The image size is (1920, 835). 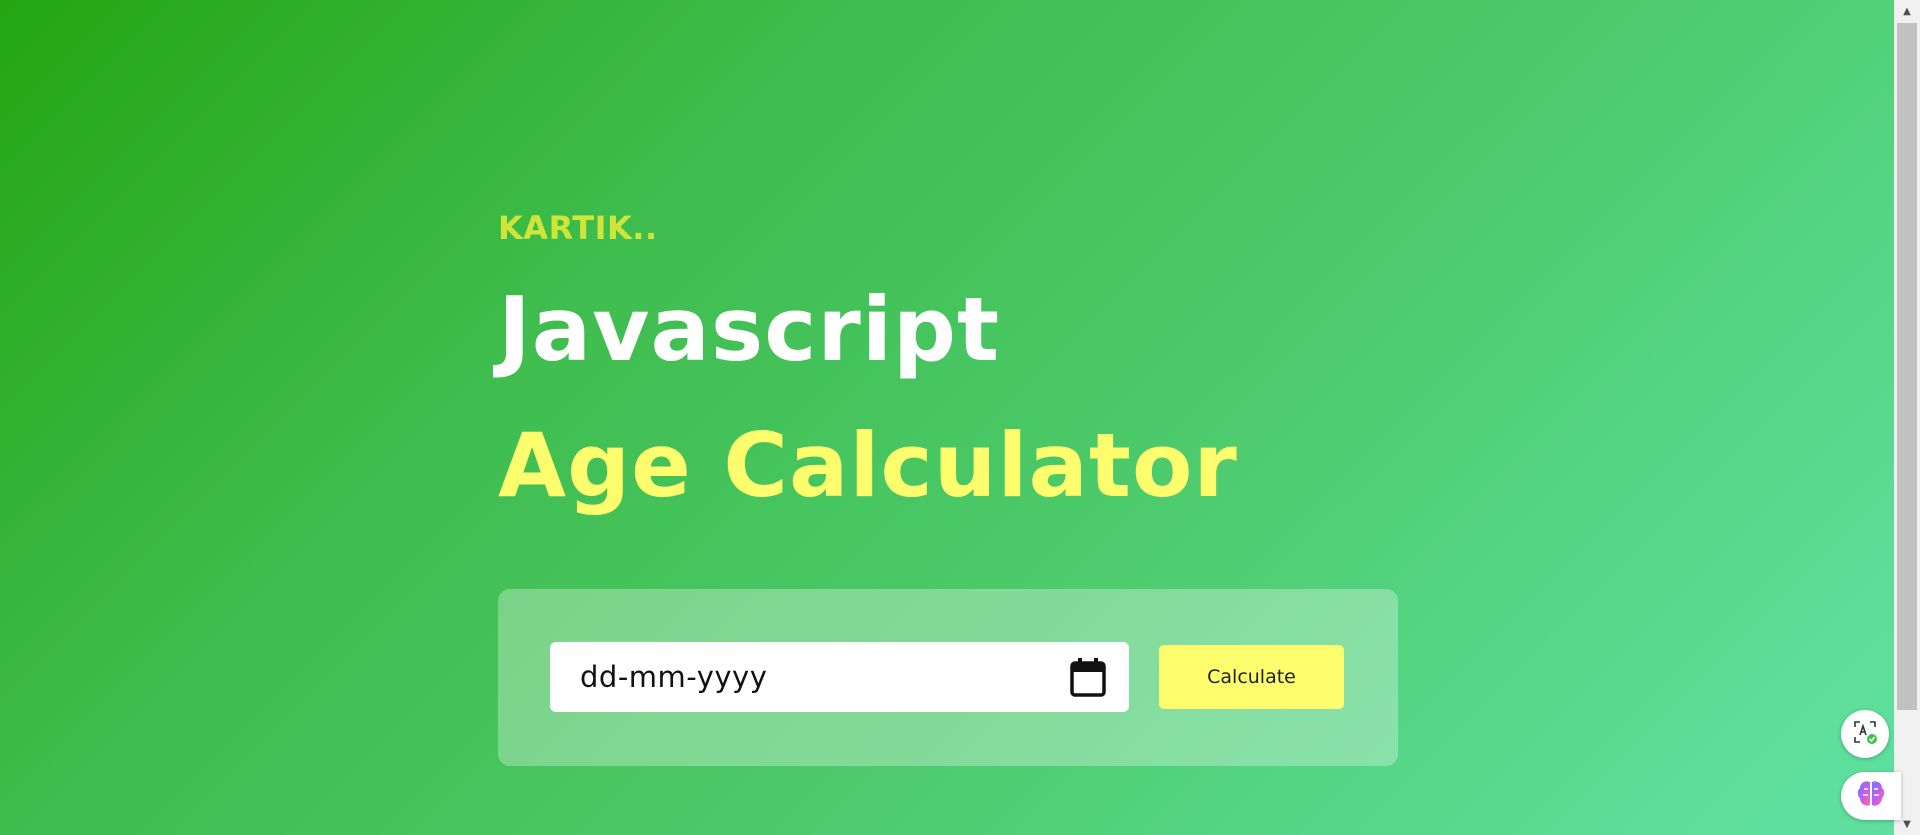 What do you see at coordinates (868, 465) in the screenshot?
I see `page-subtitle: Age Calculator` at bounding box center [868, 465].